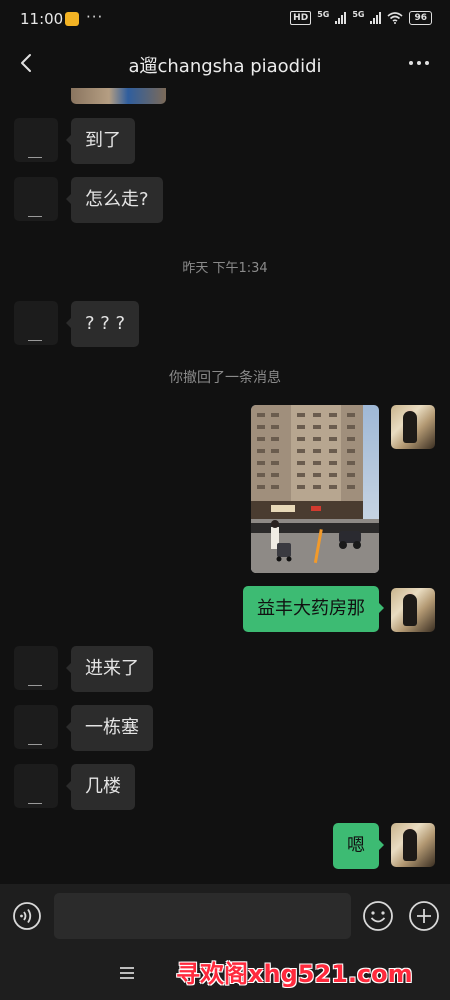 The width and height of the screenshot is (450, 1000). Describe the element at coordinates (109, 728) in the screenshot. I see `incoming-message: 一栋塞` at that location.